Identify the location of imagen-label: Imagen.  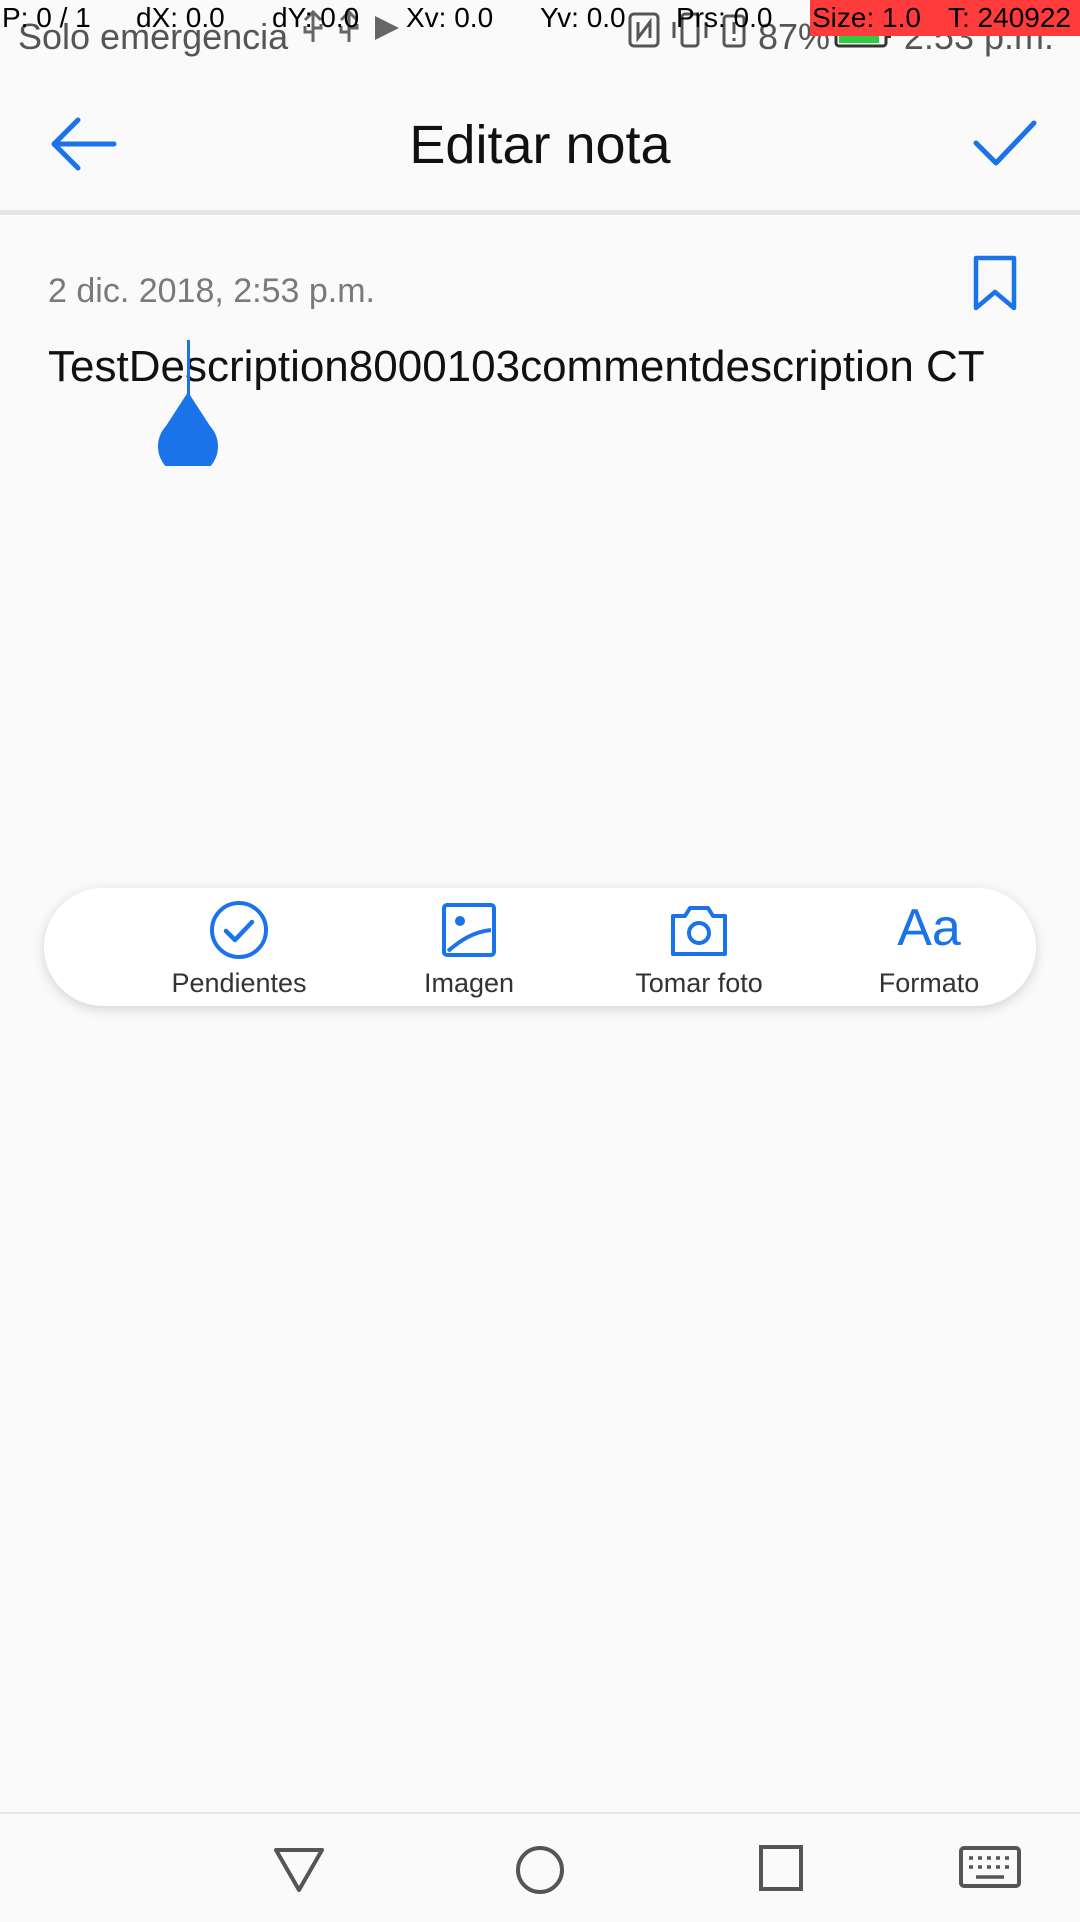
(469, 983).